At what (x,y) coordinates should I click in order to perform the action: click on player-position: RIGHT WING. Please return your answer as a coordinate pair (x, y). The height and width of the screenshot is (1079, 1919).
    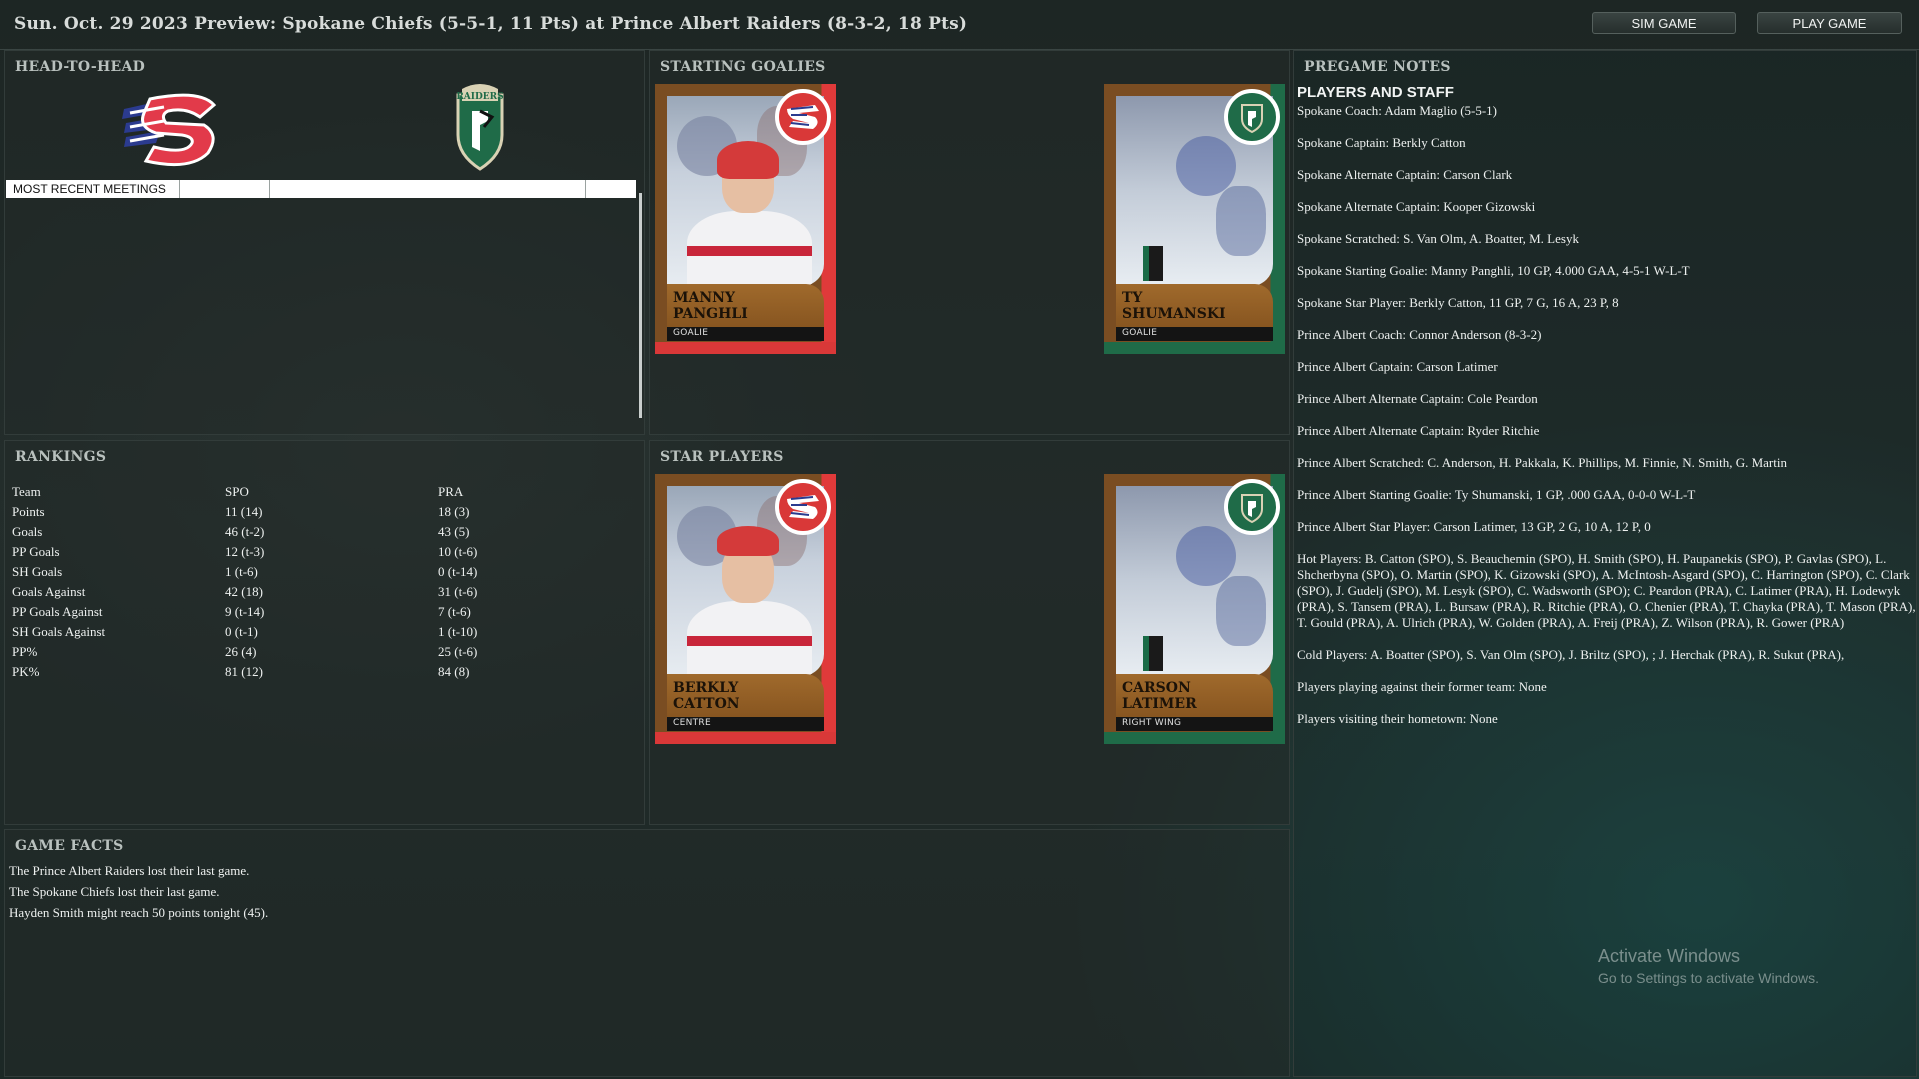
    Looking at the image, I should click on (1152, 723).